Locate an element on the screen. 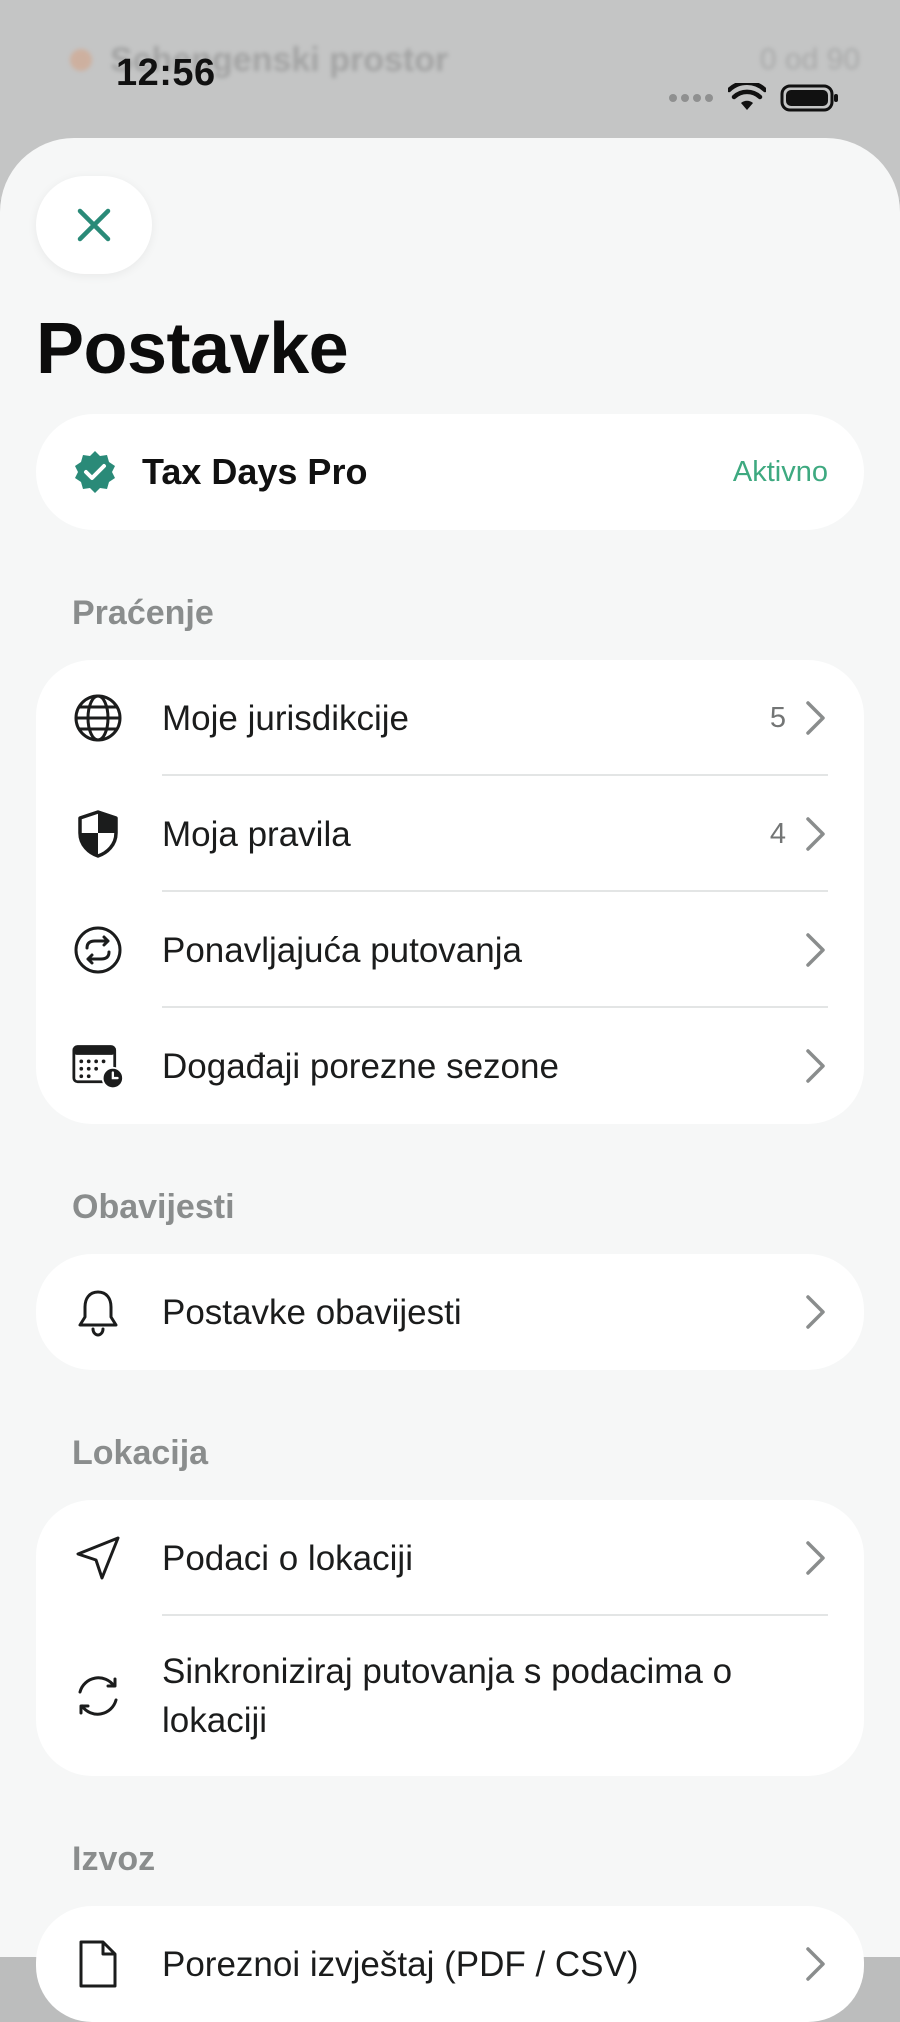  section-label-notifications: Obavijesti is located at coordinates (153, 1207).